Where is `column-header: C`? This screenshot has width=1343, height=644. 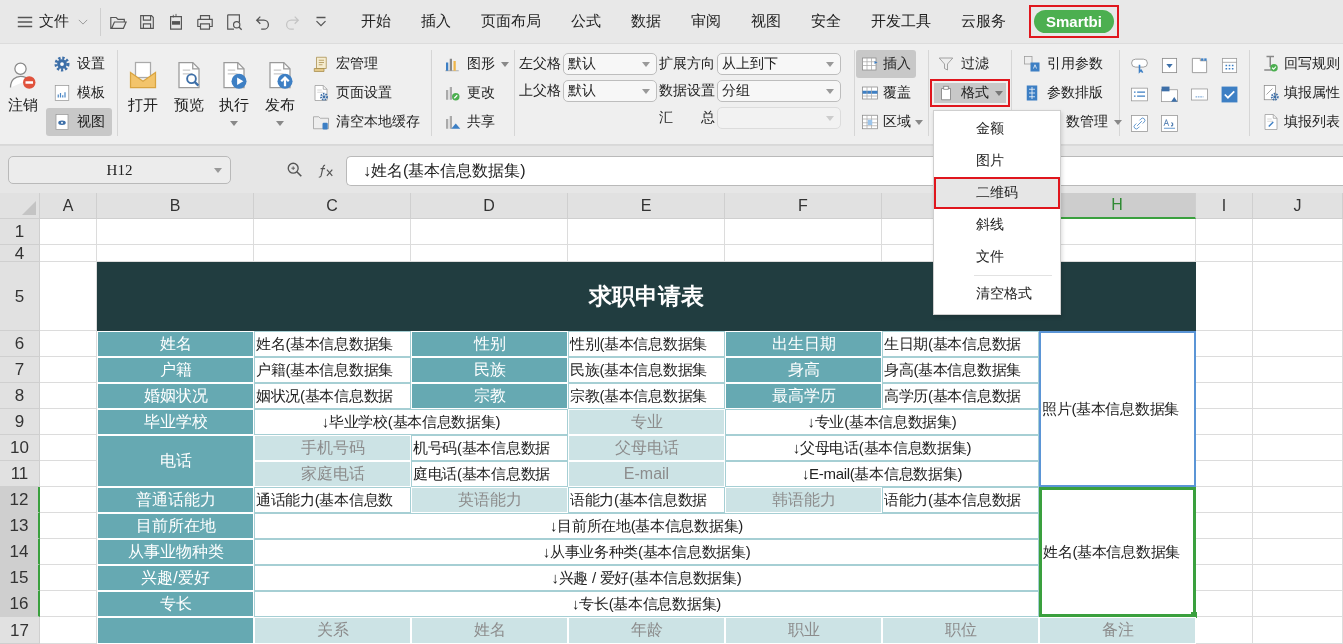 column-header: C is located at coordinates (332, 206).